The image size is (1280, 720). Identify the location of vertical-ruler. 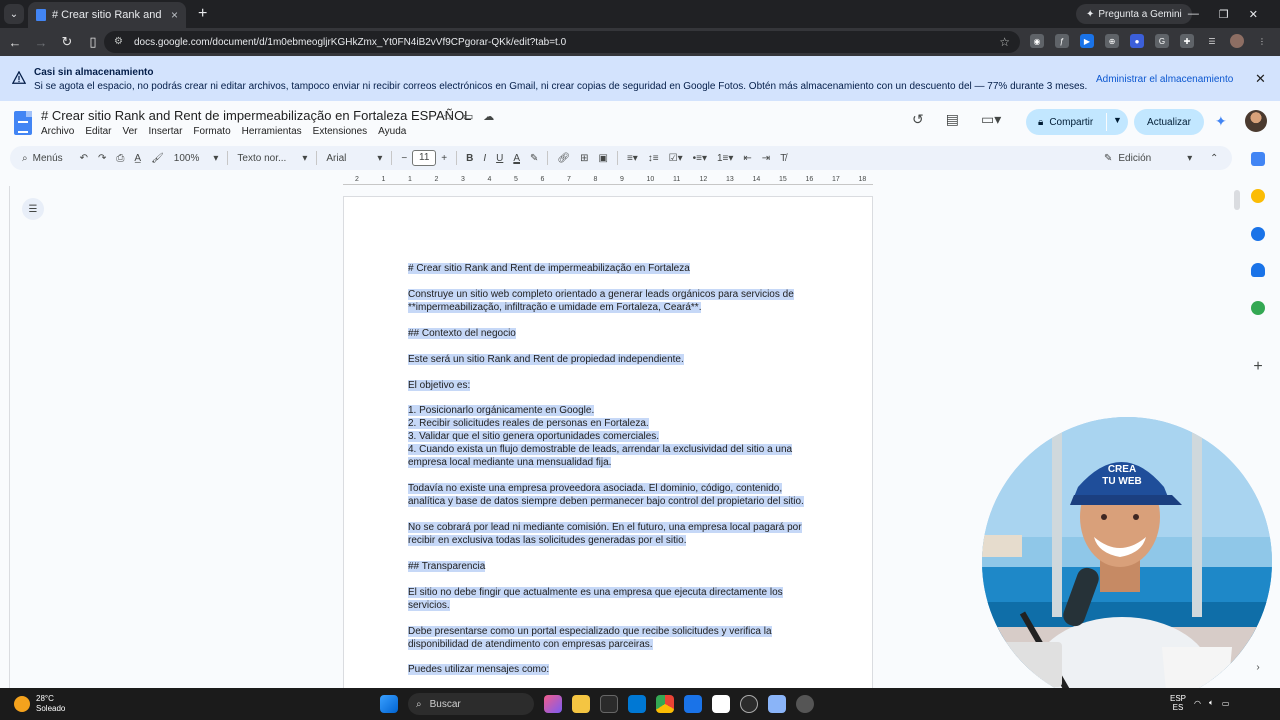
(5, 437).